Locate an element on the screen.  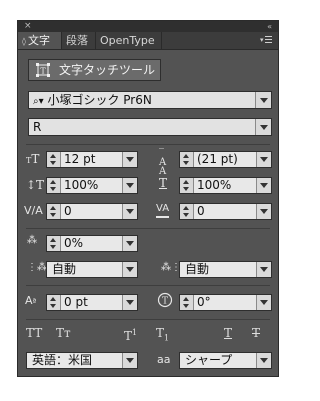
horizontal-scale-value: 100% is located at coordinates (214, 185).